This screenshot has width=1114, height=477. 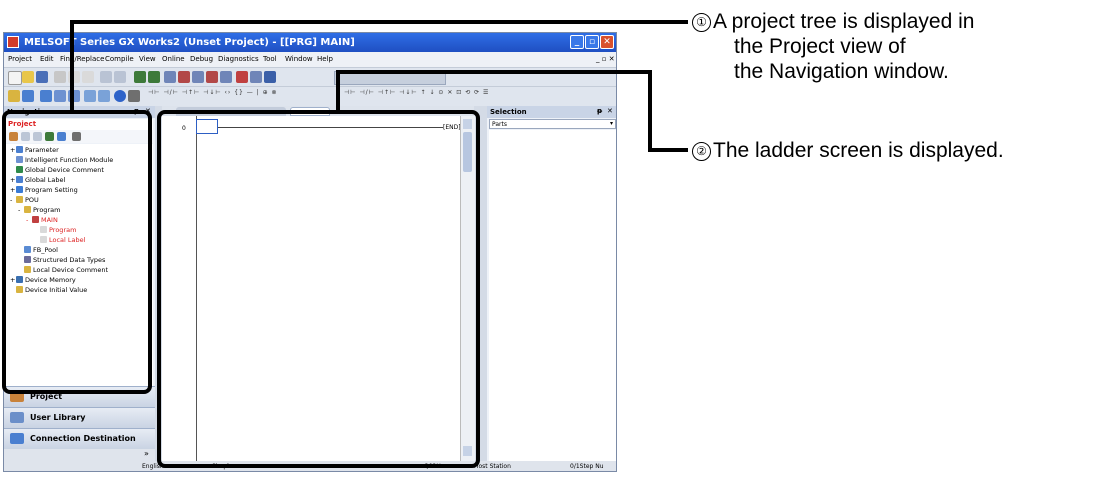 What do you see at coordinates (701, 22) in the screenshot?
I see `callout-1-number: ①` at bounding box center [701, 22].